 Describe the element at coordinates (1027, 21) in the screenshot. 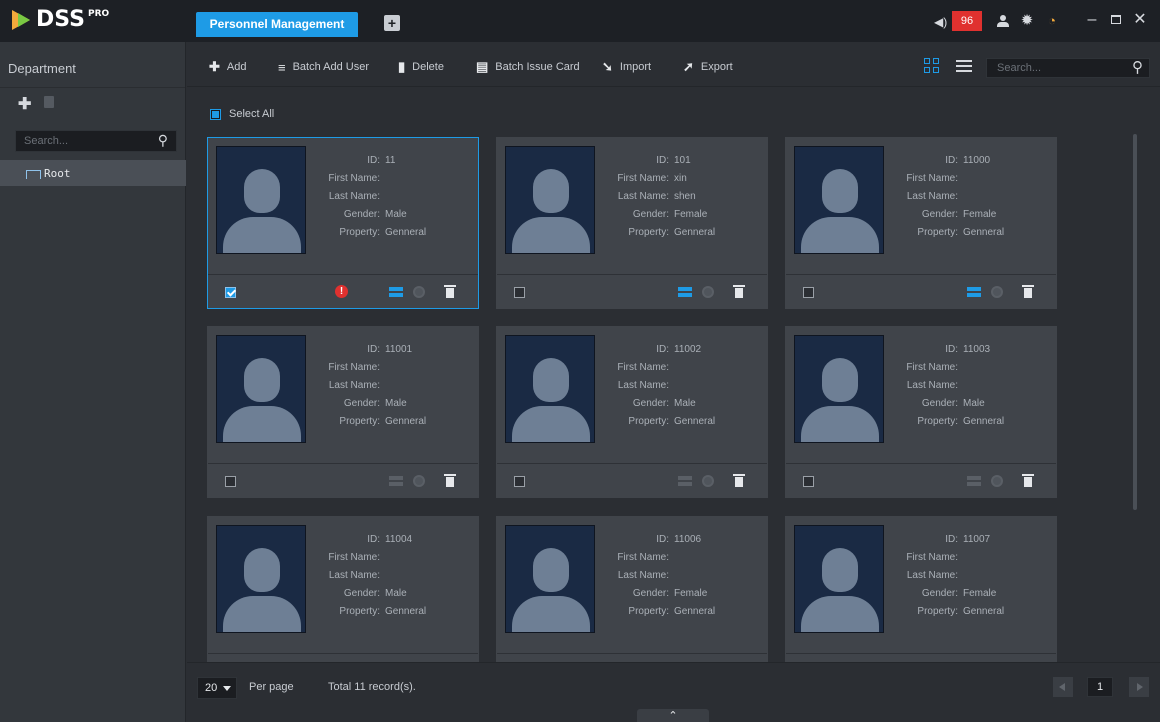

I see `gear-icon: ✹` at that location.